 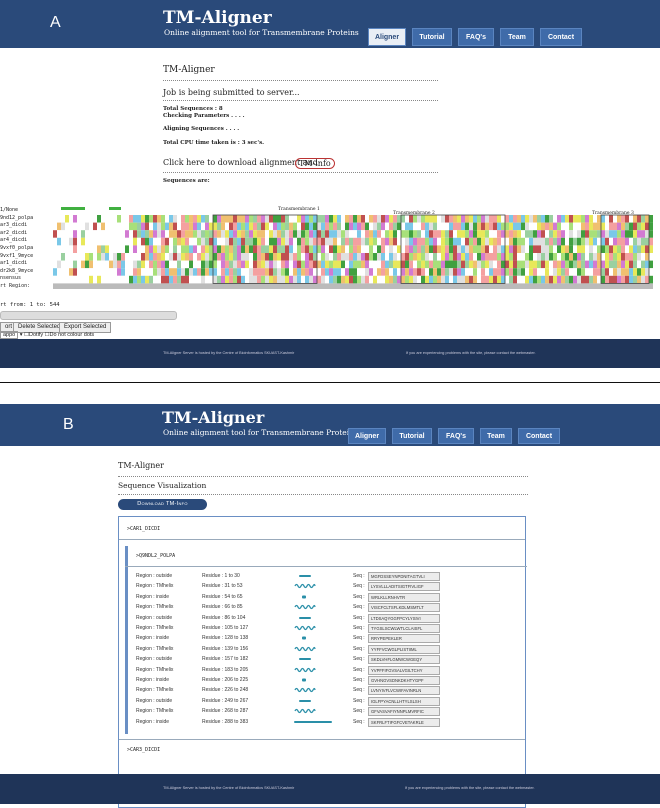 I want to click on seq-header: >Q9NDL2_POLPA, so click(x=155, y=556).